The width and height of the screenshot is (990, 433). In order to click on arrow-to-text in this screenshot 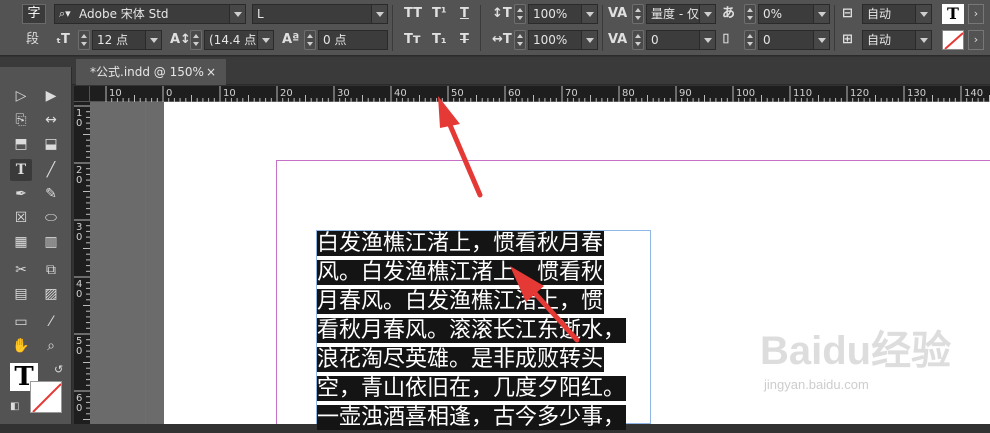, I will do `click(545, 304)`.